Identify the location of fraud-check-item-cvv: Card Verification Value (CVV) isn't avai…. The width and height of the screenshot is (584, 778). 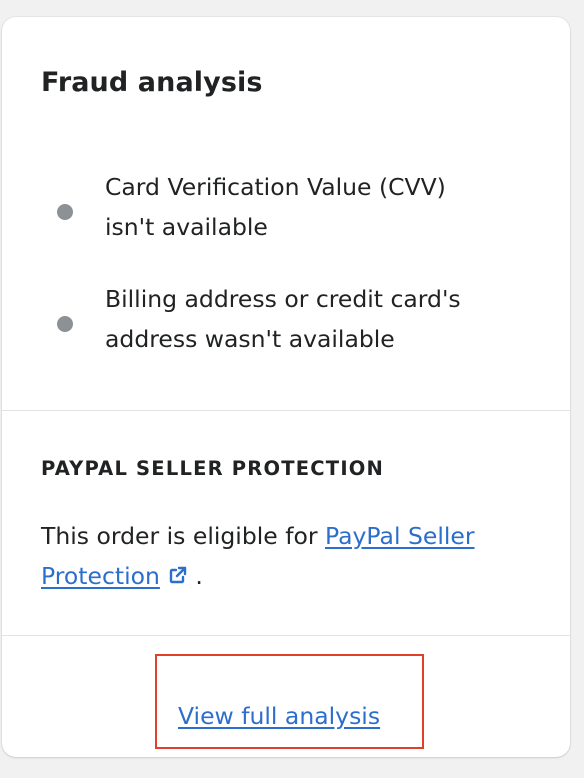
(286, 212).